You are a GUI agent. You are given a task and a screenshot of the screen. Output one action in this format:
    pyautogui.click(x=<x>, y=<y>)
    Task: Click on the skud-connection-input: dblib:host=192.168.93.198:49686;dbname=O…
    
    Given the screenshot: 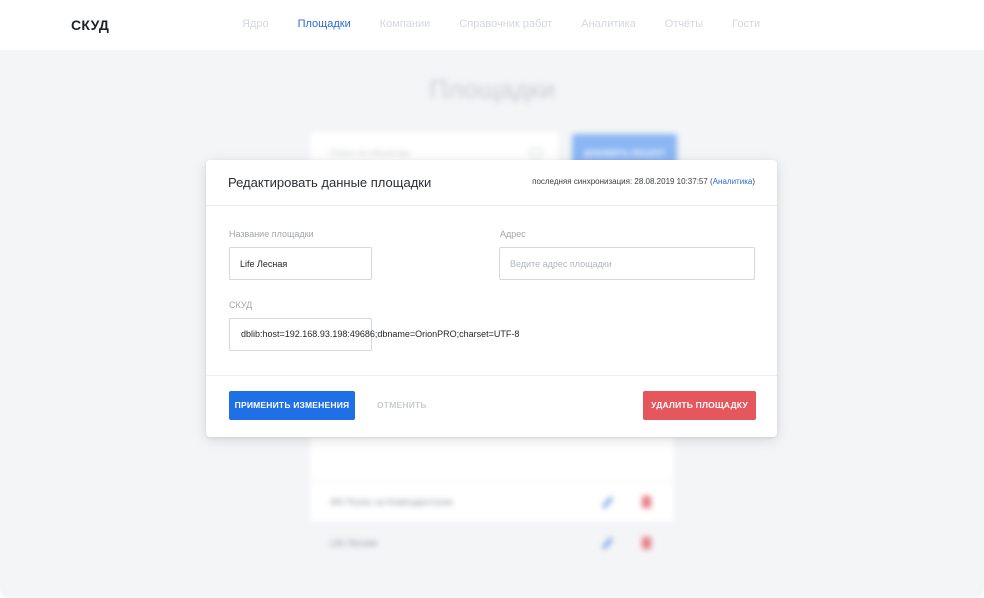 What is the action you would take?
    pyautogui.click(x=374, y=334)
    